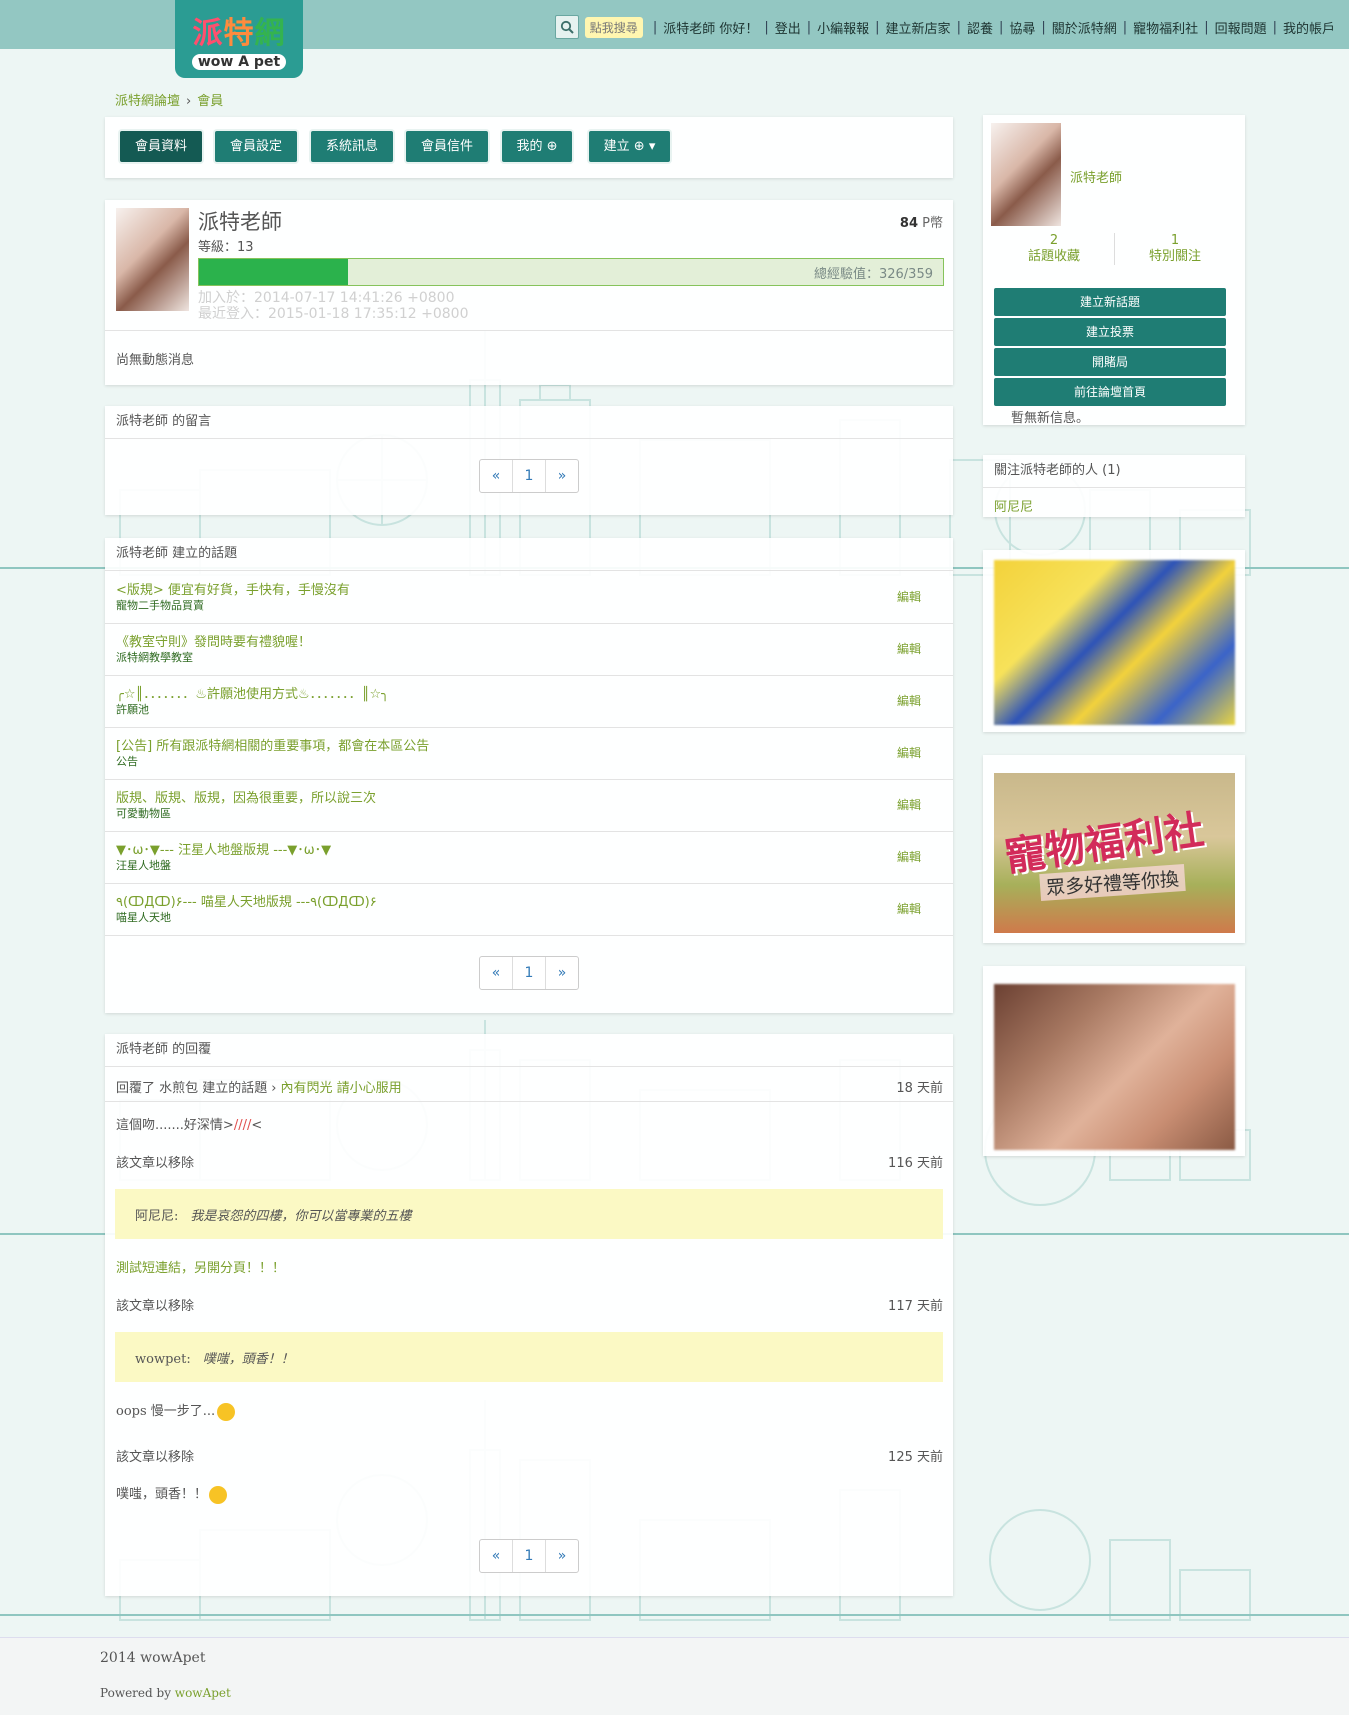  Describe the element at coordinates (921, 223) in the screenshot. I see `profile-points: 84 P幣` at that location.